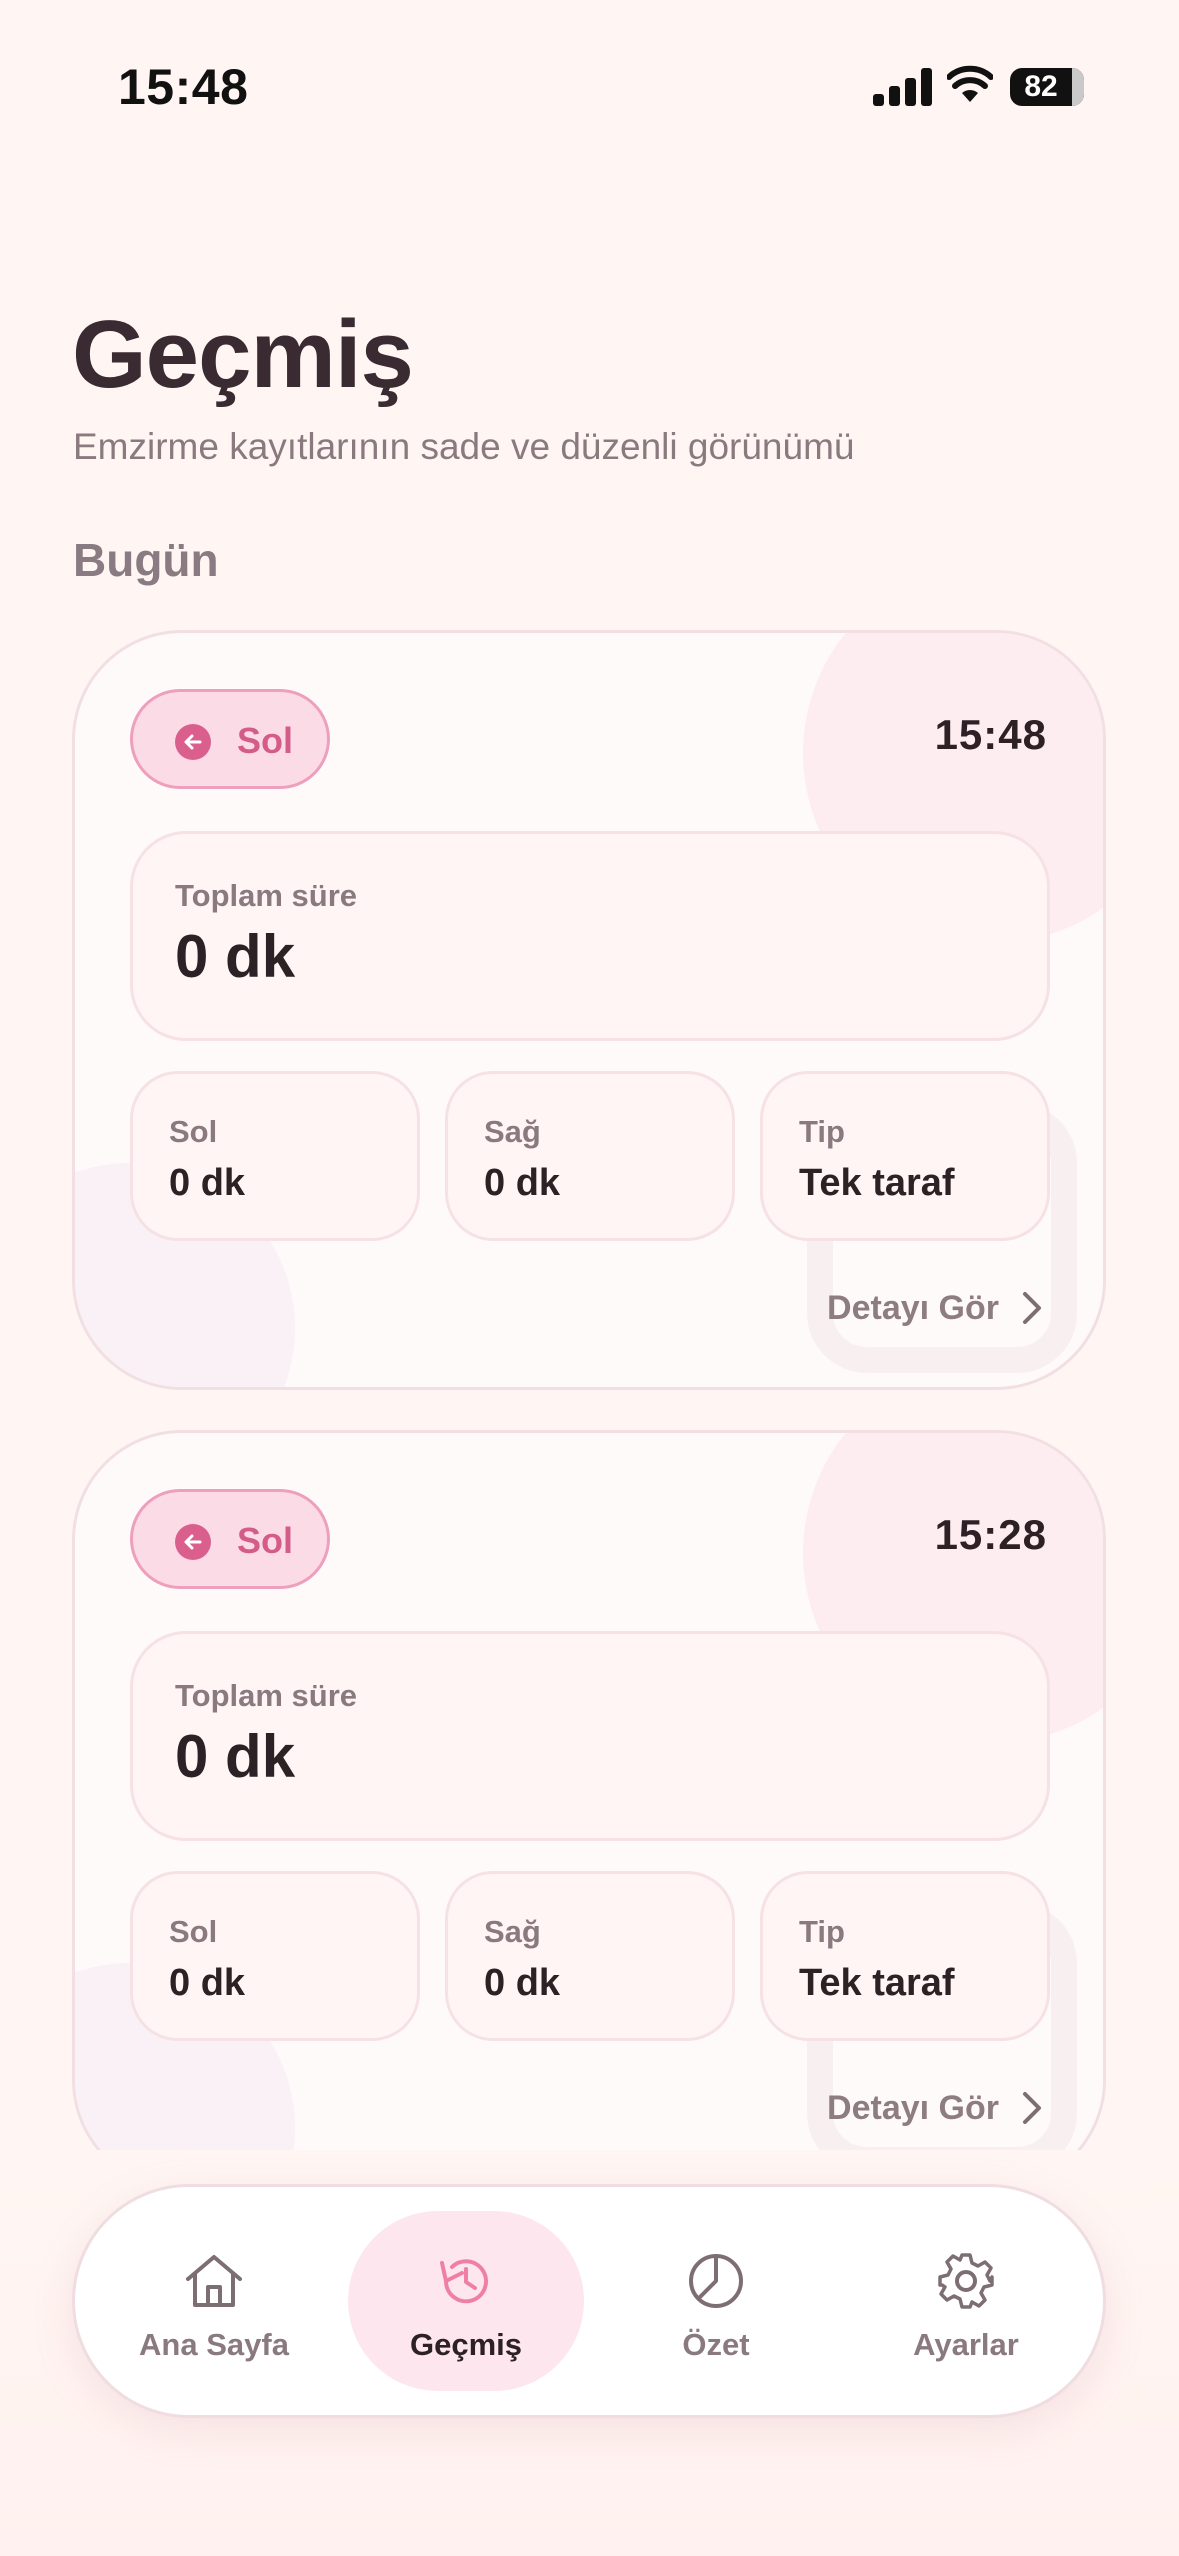 The width and height of the screenshot is (1179, 2556). What do you see at coordinates (1041, 86) in the screenshot?
I see `battery-level: 82` at bounding box center [1041, 86].